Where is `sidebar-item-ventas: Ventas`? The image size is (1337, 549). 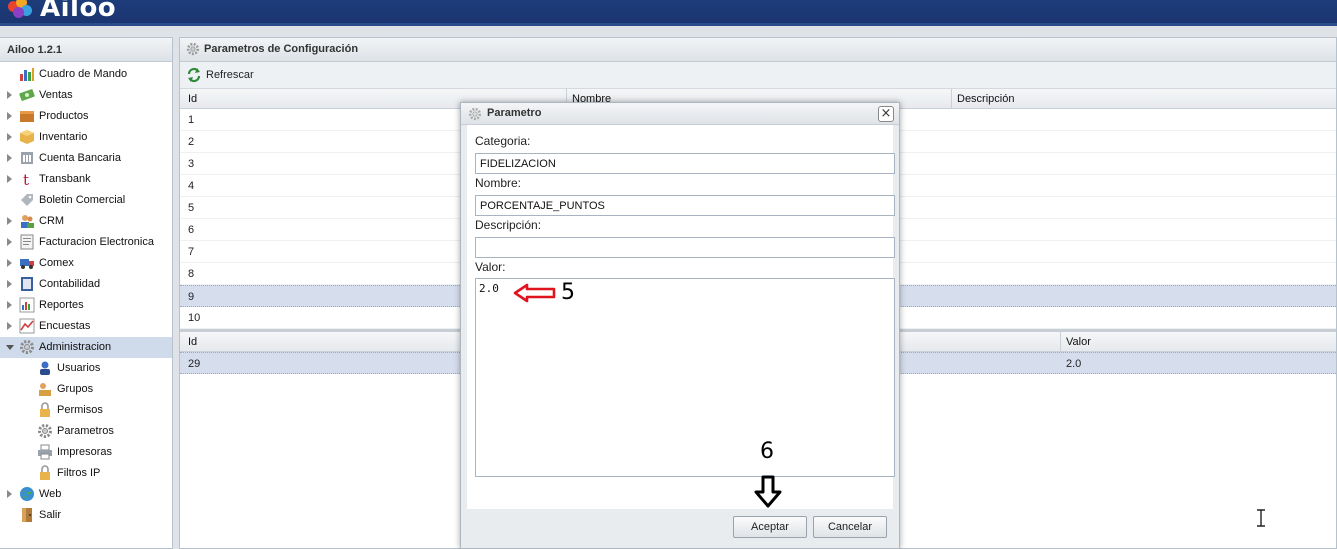 sidebar-item-ventas: Ventas is located at coordinates (86, 95).